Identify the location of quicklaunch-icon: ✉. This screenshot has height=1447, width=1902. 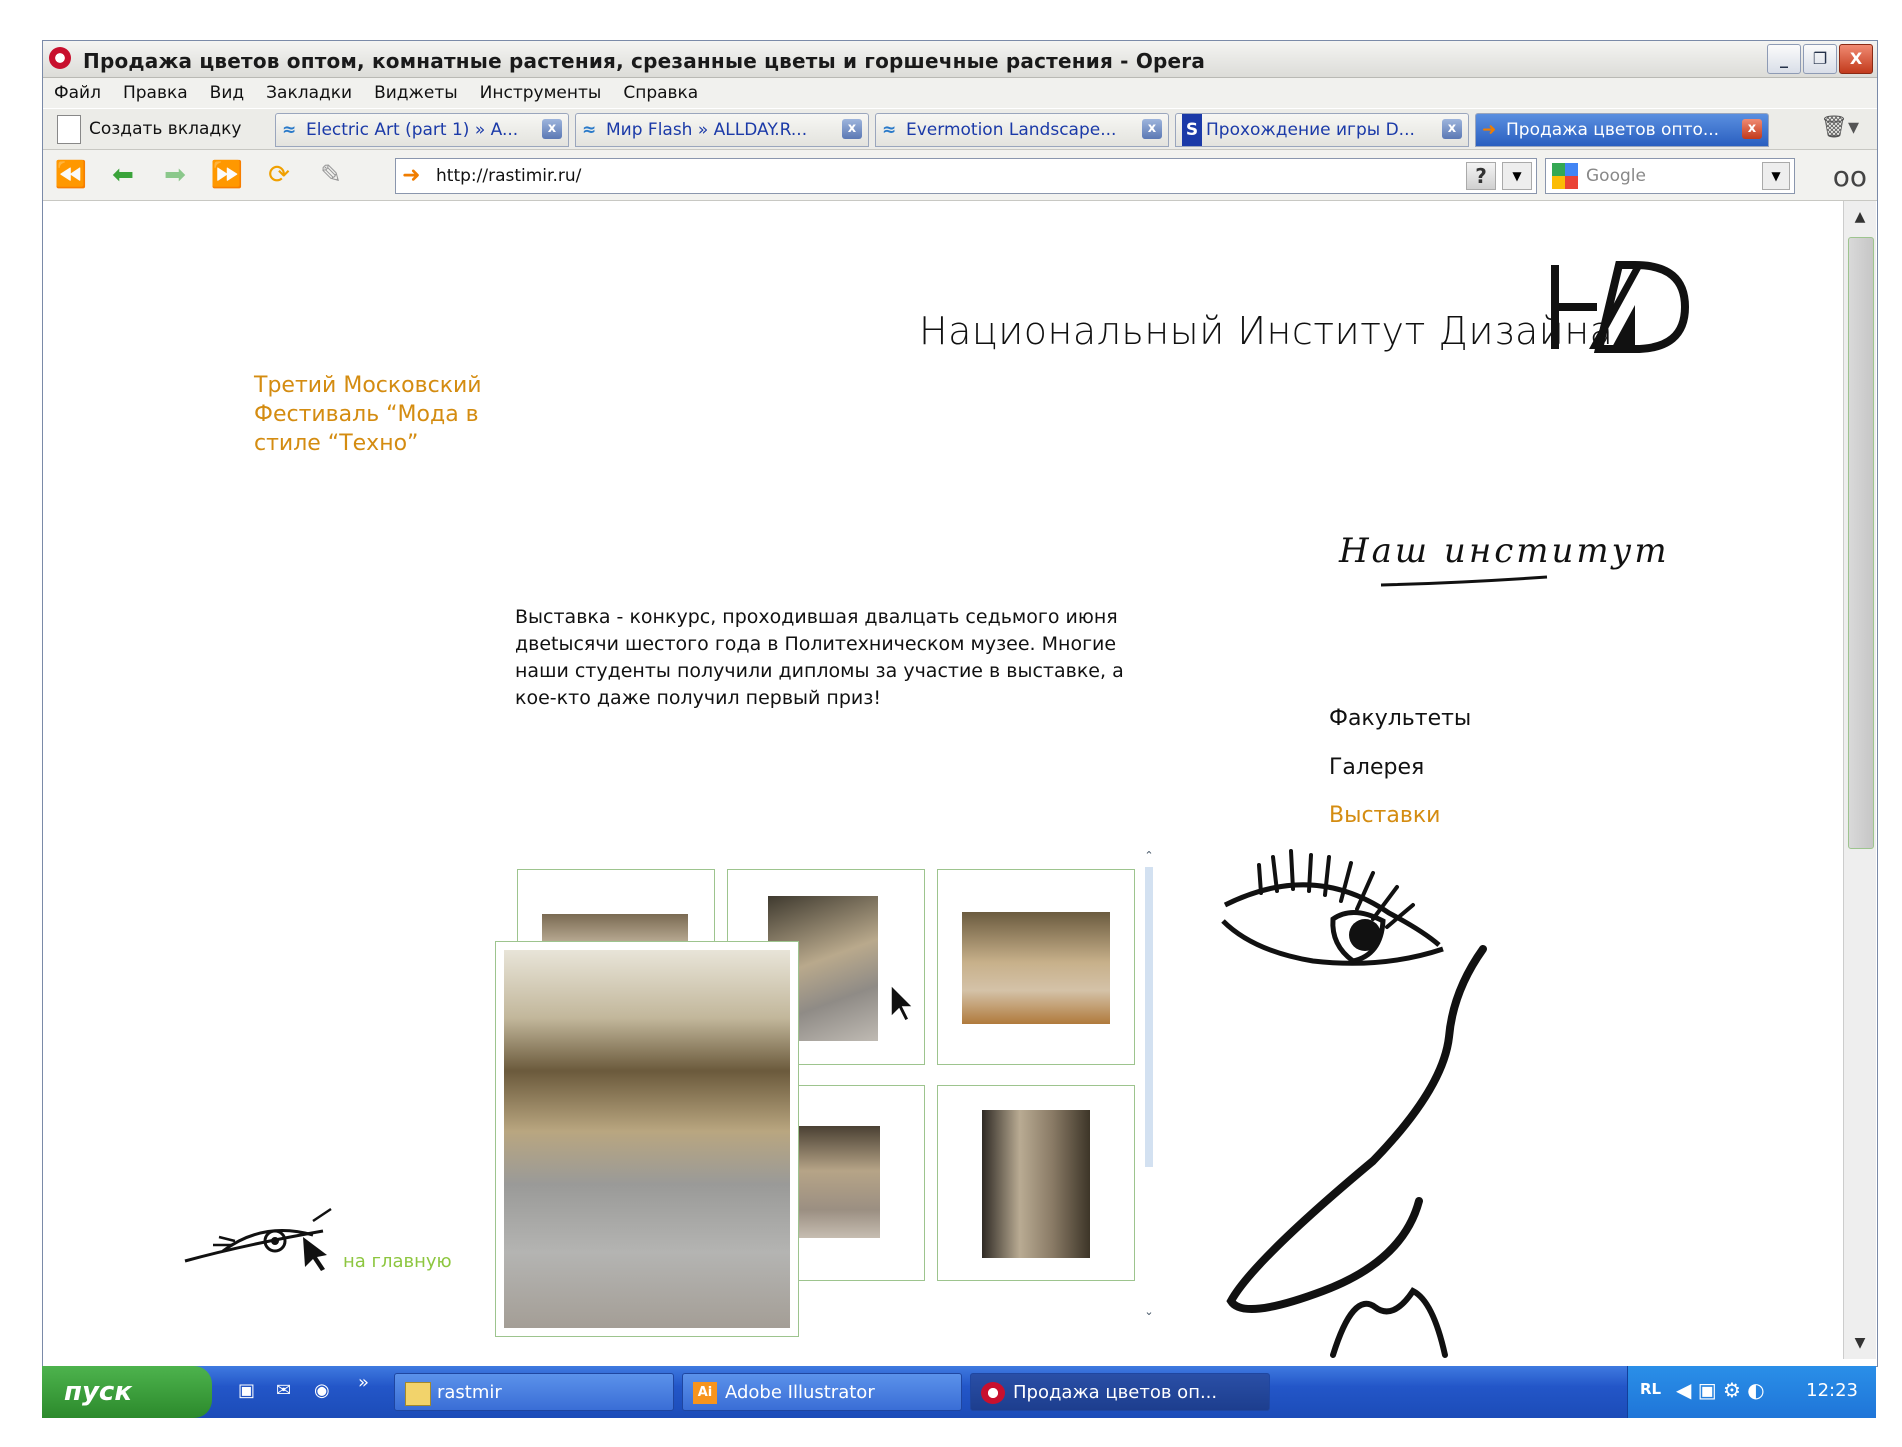
(283, 1390).